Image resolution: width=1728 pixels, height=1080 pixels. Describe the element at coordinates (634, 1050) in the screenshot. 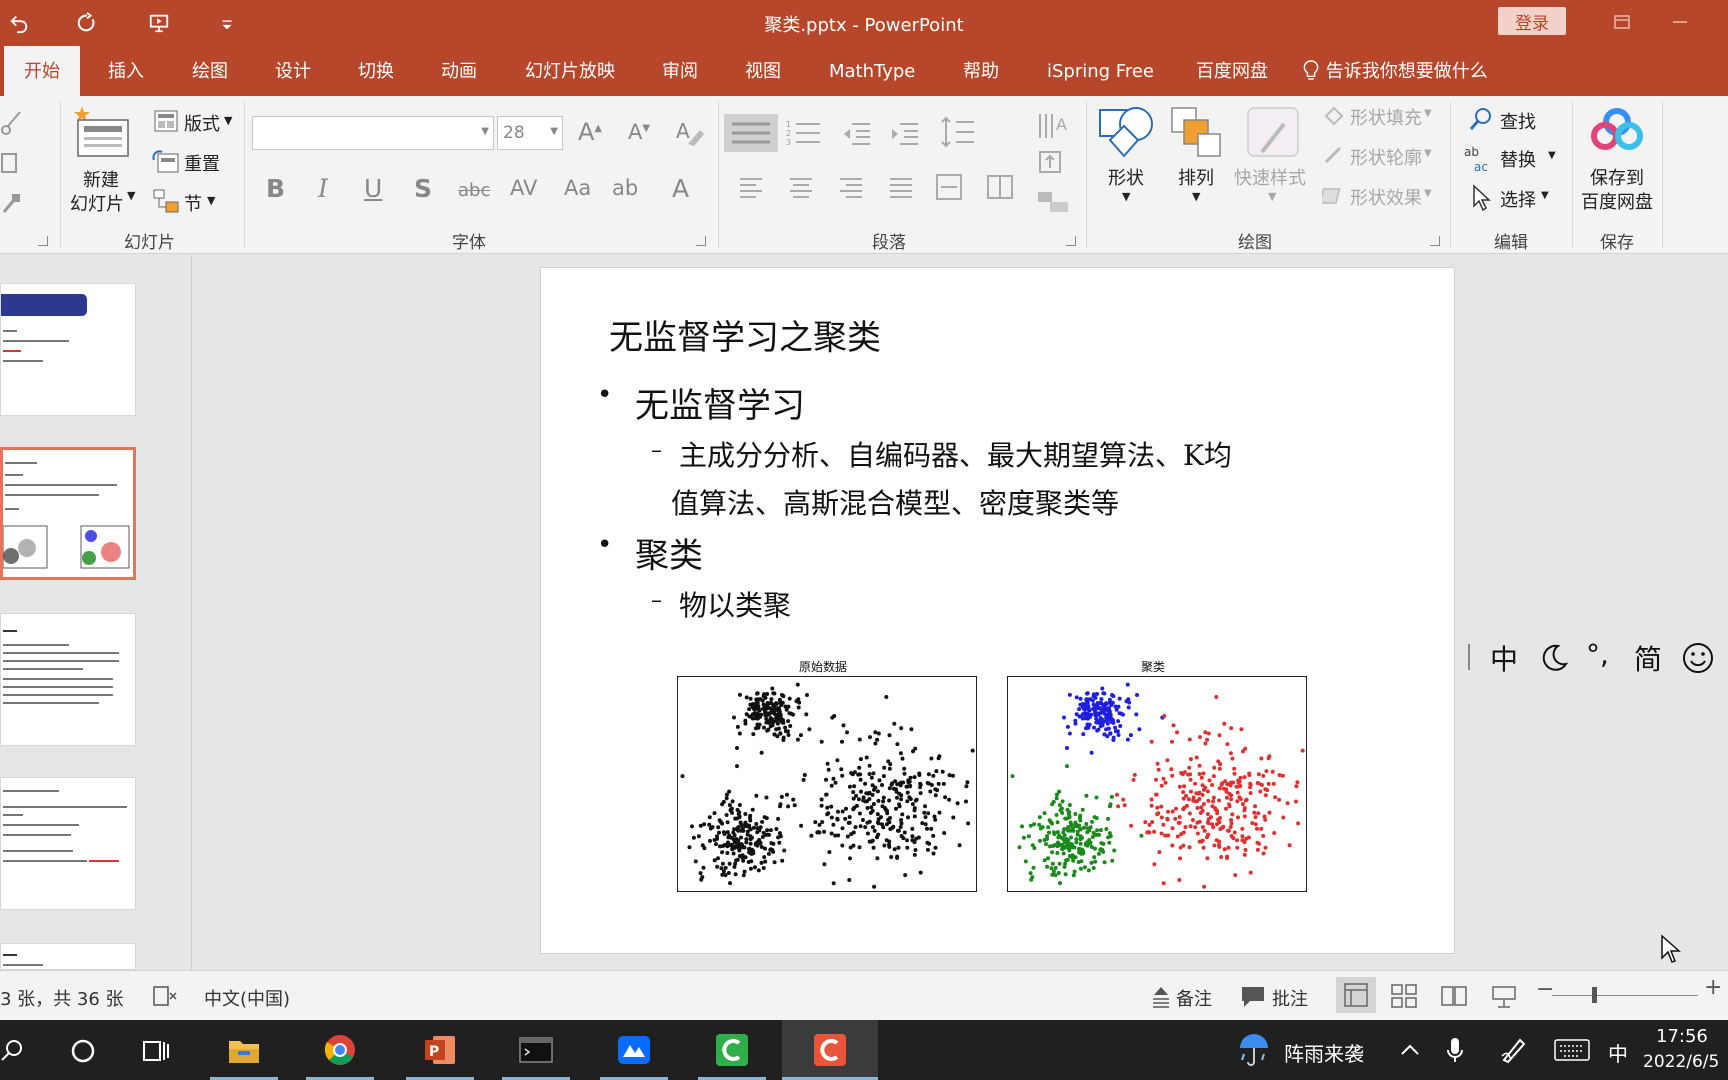

I see `taskbar-tencent-meeting` at that location.